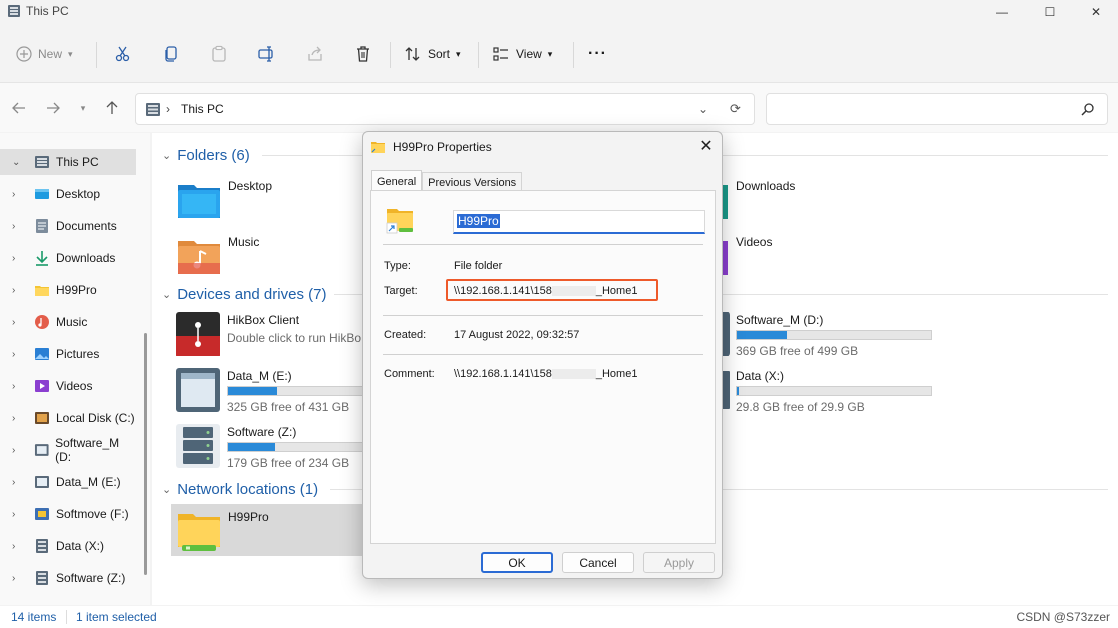 The height and width of the screenshot is (628, 1118). I want to click on sidebar-item-label: Software_M (D:, so click(87, 450).